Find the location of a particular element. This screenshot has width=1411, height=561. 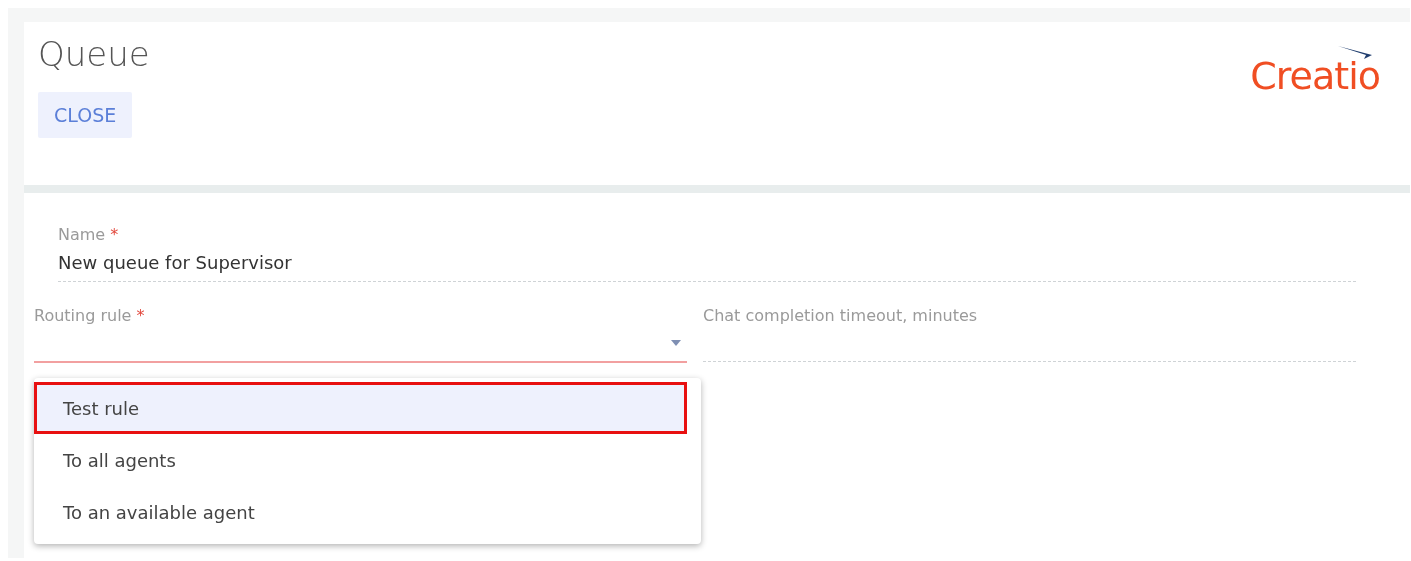

logo-text: Creatio is located at coordinates (1315, 76).